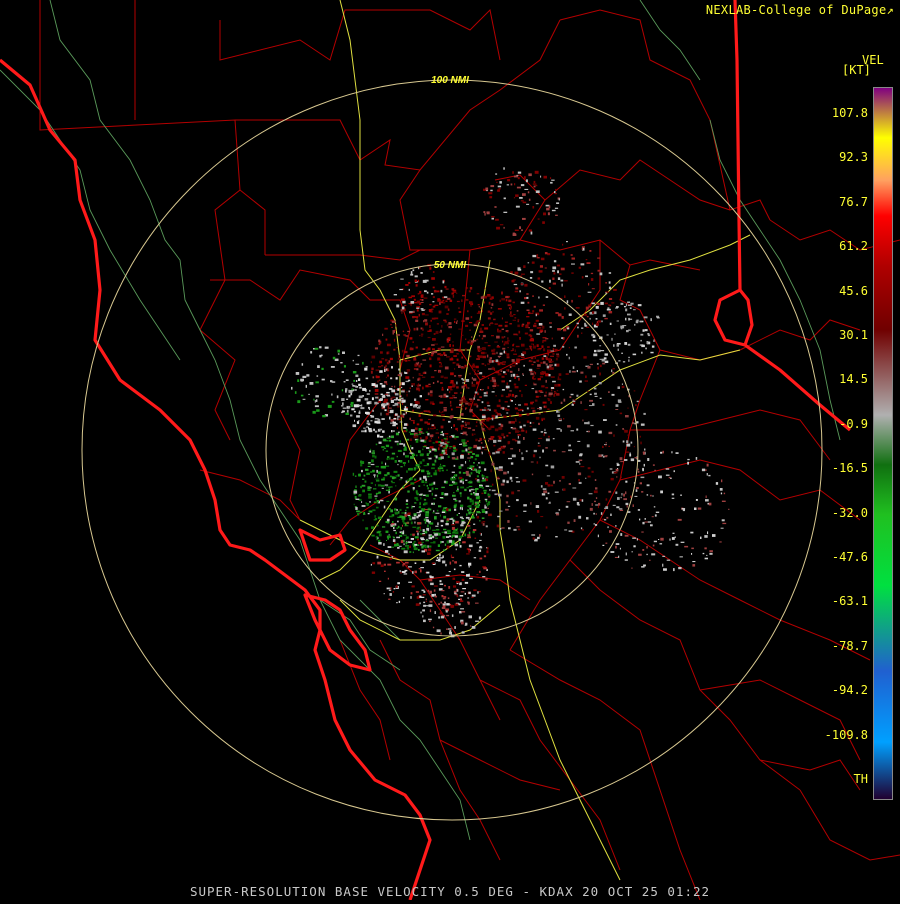 The width and height of the screenshot is (900, 904). What do you see at coordinates (800, 10) in the screenshot?
I see `brand-label: NEXLAB-College of DuPage↗` at bounding box center [800, 10].